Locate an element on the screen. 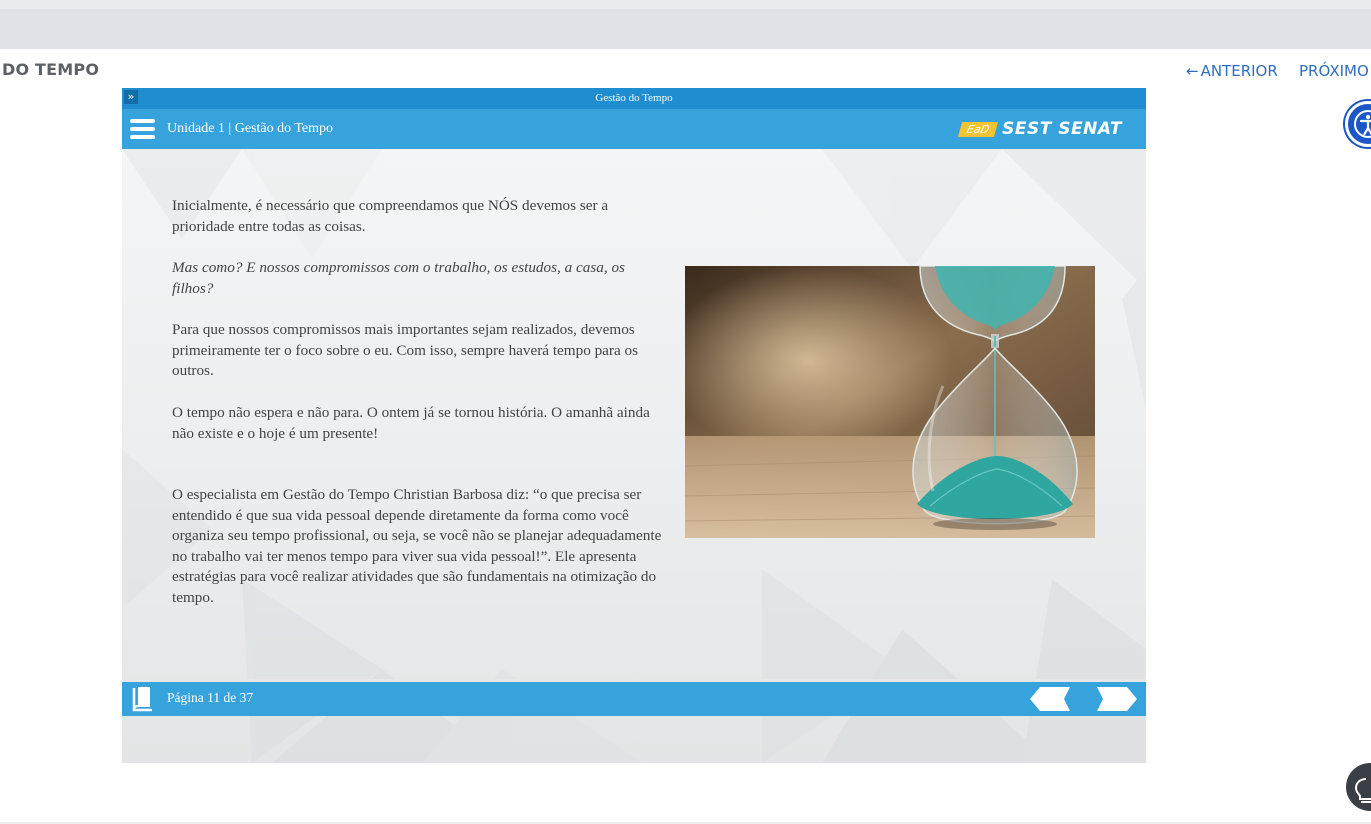  player-footer: Página 11 de 37 is located at coordinates (634, 697).